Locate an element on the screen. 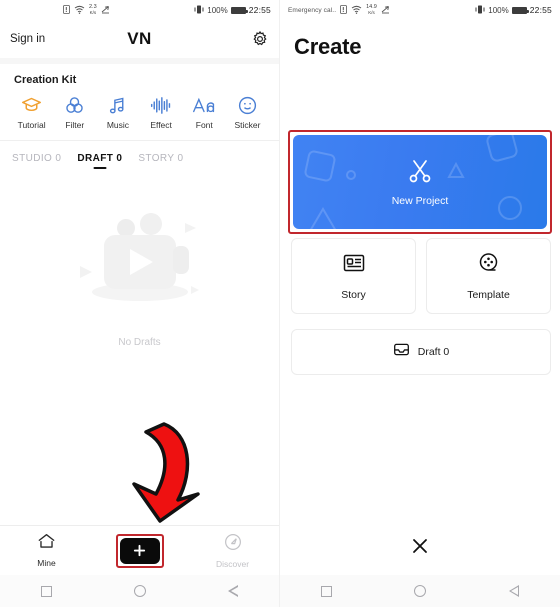 This screenshot has height=607, width=560. plus-icon is located at coordinates (139, 550).